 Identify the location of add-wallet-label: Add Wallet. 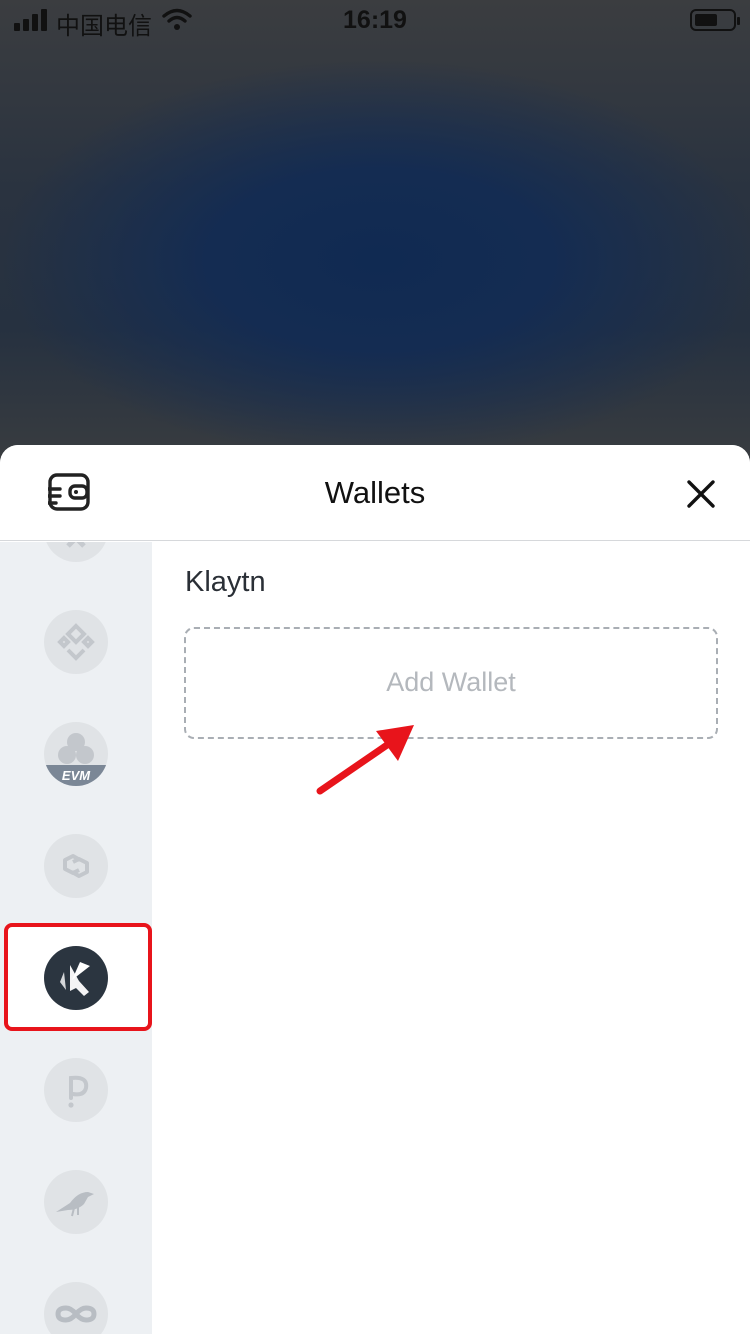
(451, 682).